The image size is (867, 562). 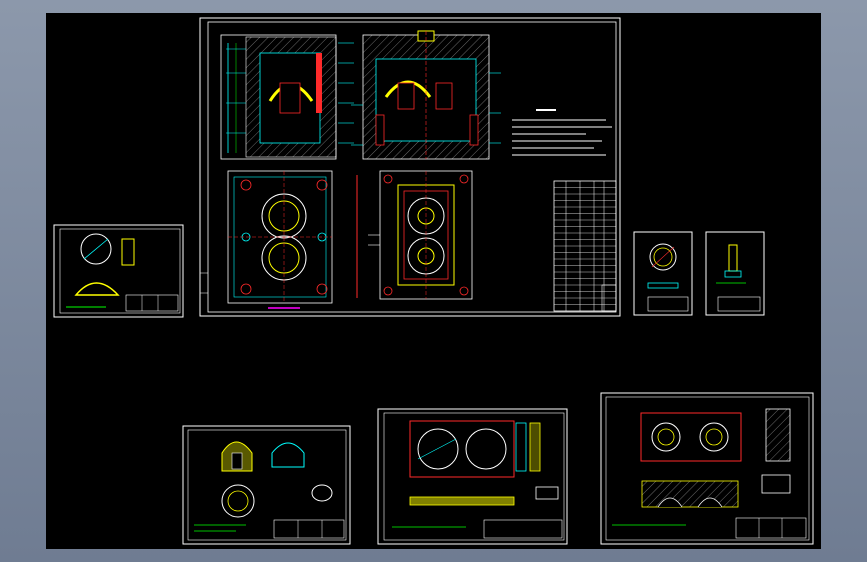 I want to click on parts-list-table, so click(x=585, y=246).